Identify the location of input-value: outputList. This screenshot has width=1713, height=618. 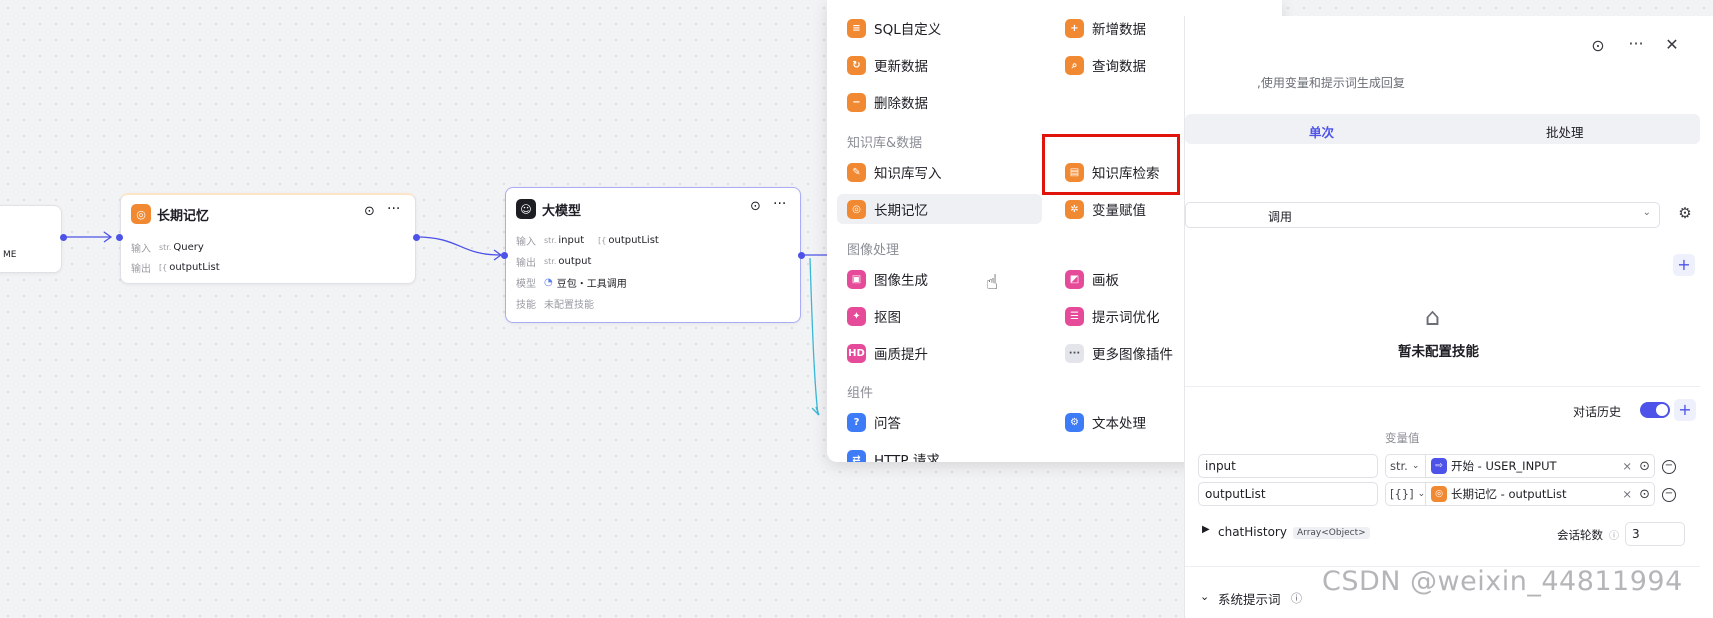
(633, 240).